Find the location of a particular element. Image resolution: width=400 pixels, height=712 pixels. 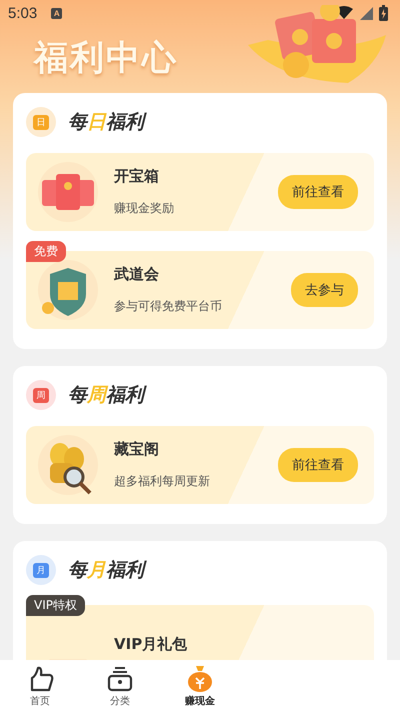

reward-card: 开宝箱 赚现金奖励 前往查看 is located at coordinates (200, 192).